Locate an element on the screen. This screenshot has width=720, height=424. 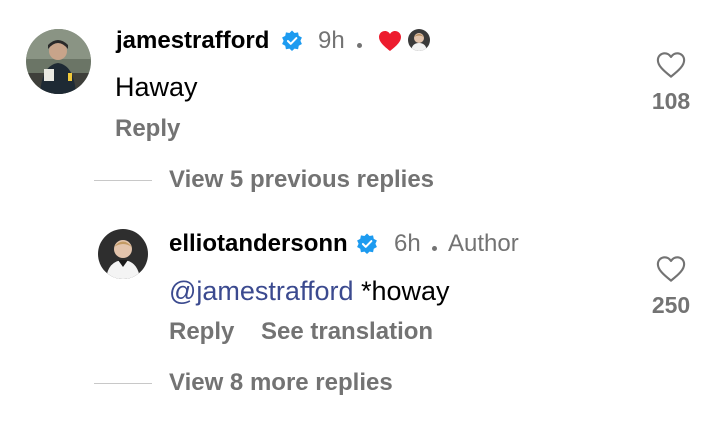
mention-link: @jamestrafford is located at coordinates (261, 291).